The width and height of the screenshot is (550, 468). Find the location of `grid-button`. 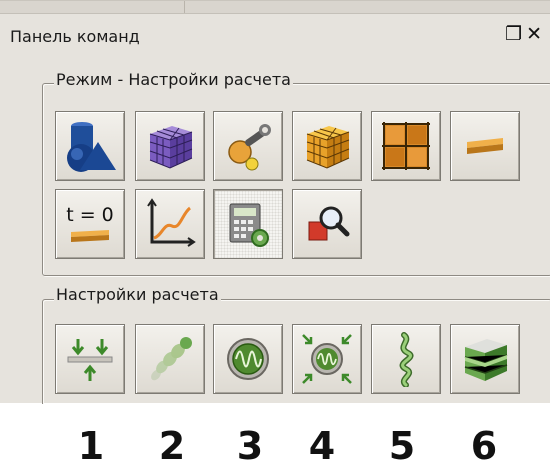

grid-button is located at coordinates (406, 146).